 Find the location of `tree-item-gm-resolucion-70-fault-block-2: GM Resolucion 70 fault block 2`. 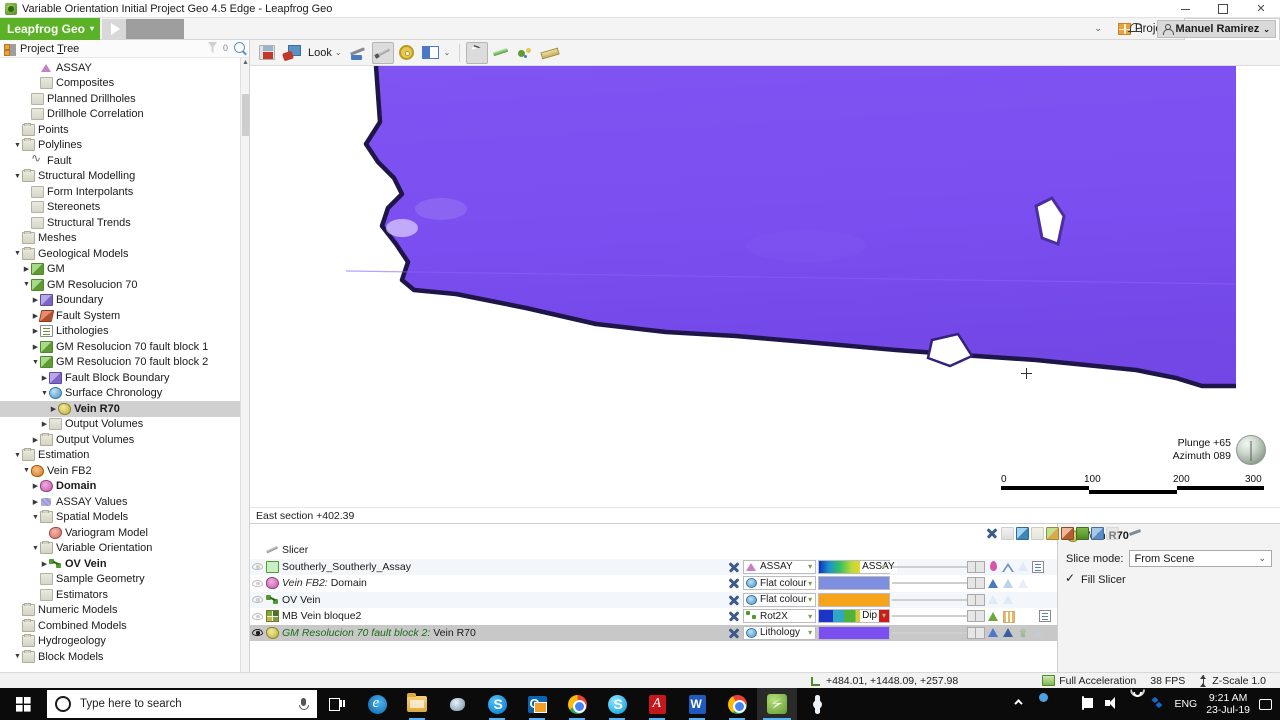

tree-item-gm-resolucion-70-fault-block-2: GM Resolucion 70 fault block 2 is located at coordinates (124, 363).